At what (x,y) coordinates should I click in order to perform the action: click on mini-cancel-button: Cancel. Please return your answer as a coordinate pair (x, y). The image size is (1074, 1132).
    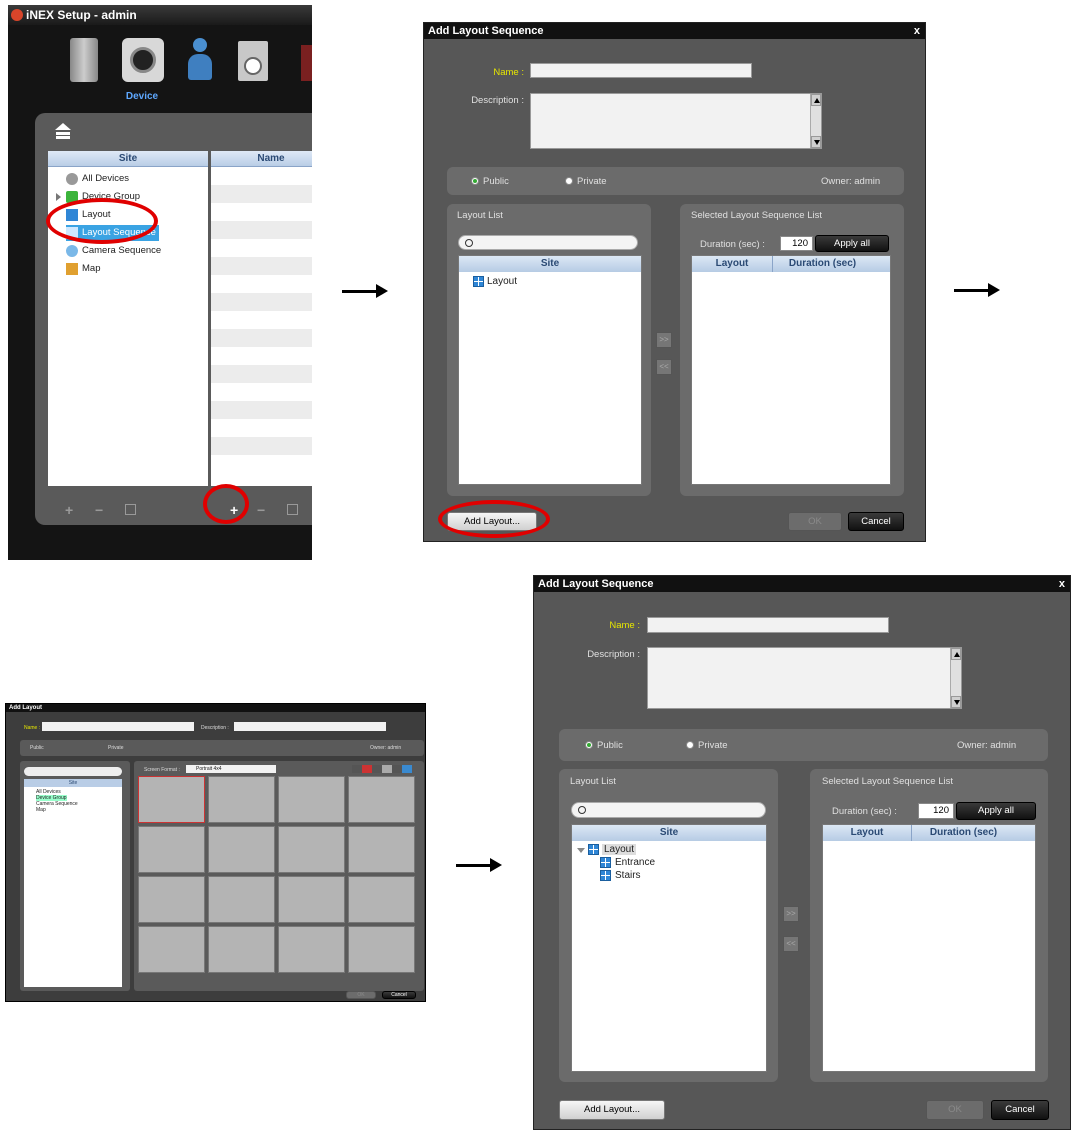
    Looking at the image, I should click on (399, 995).